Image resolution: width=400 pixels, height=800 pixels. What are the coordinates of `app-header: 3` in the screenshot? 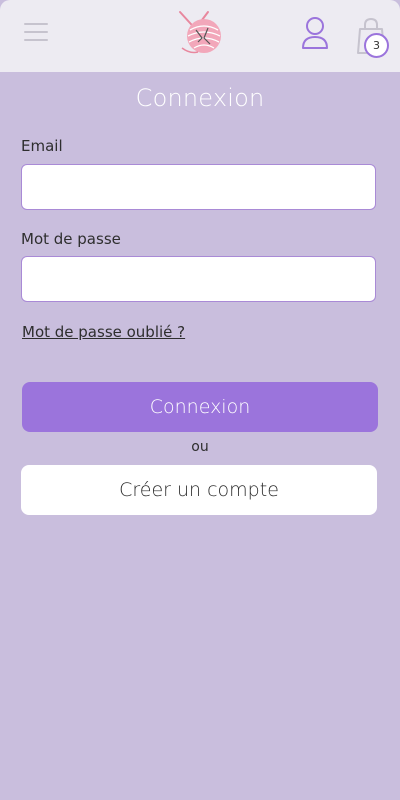 It's located at (200, 36).